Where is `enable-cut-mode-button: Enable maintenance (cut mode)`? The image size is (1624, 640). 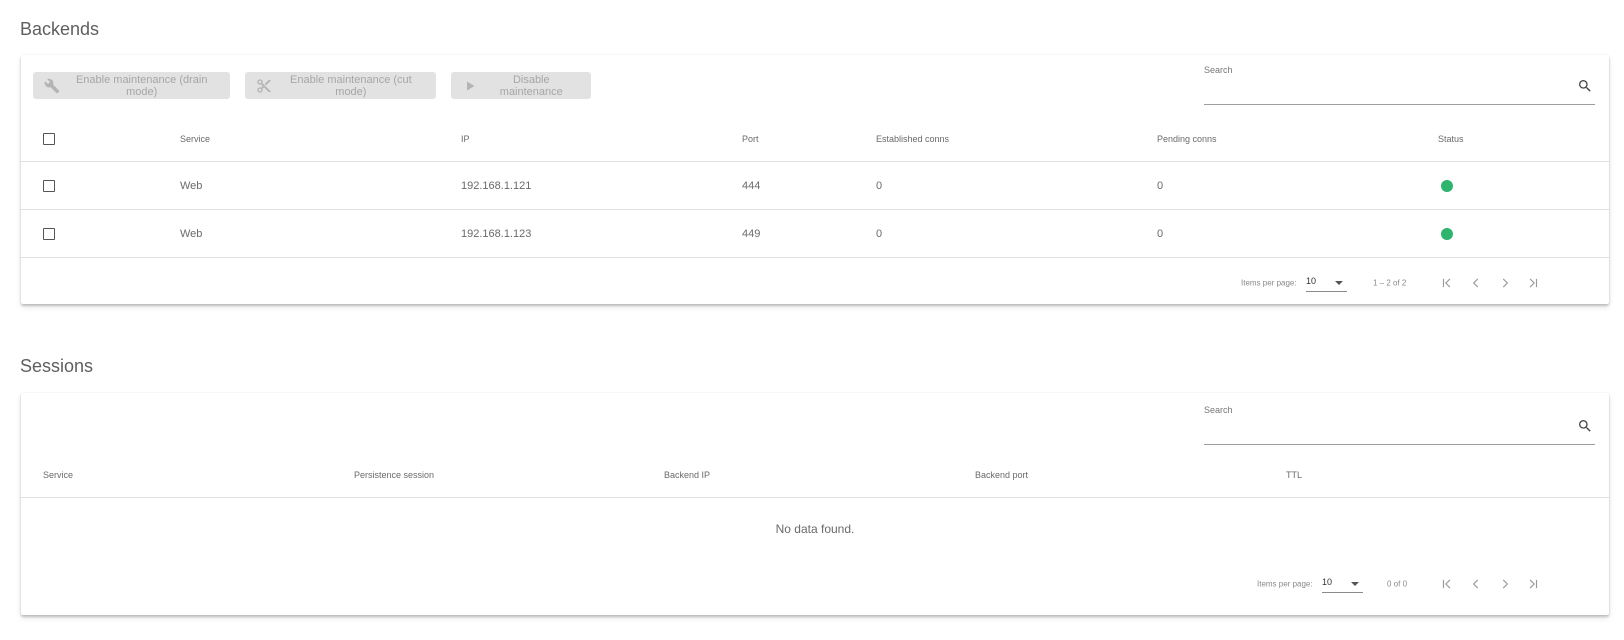 enable-cut-mode-button: Enable maintenance (cut mode) is located at coordinates (340, 85).